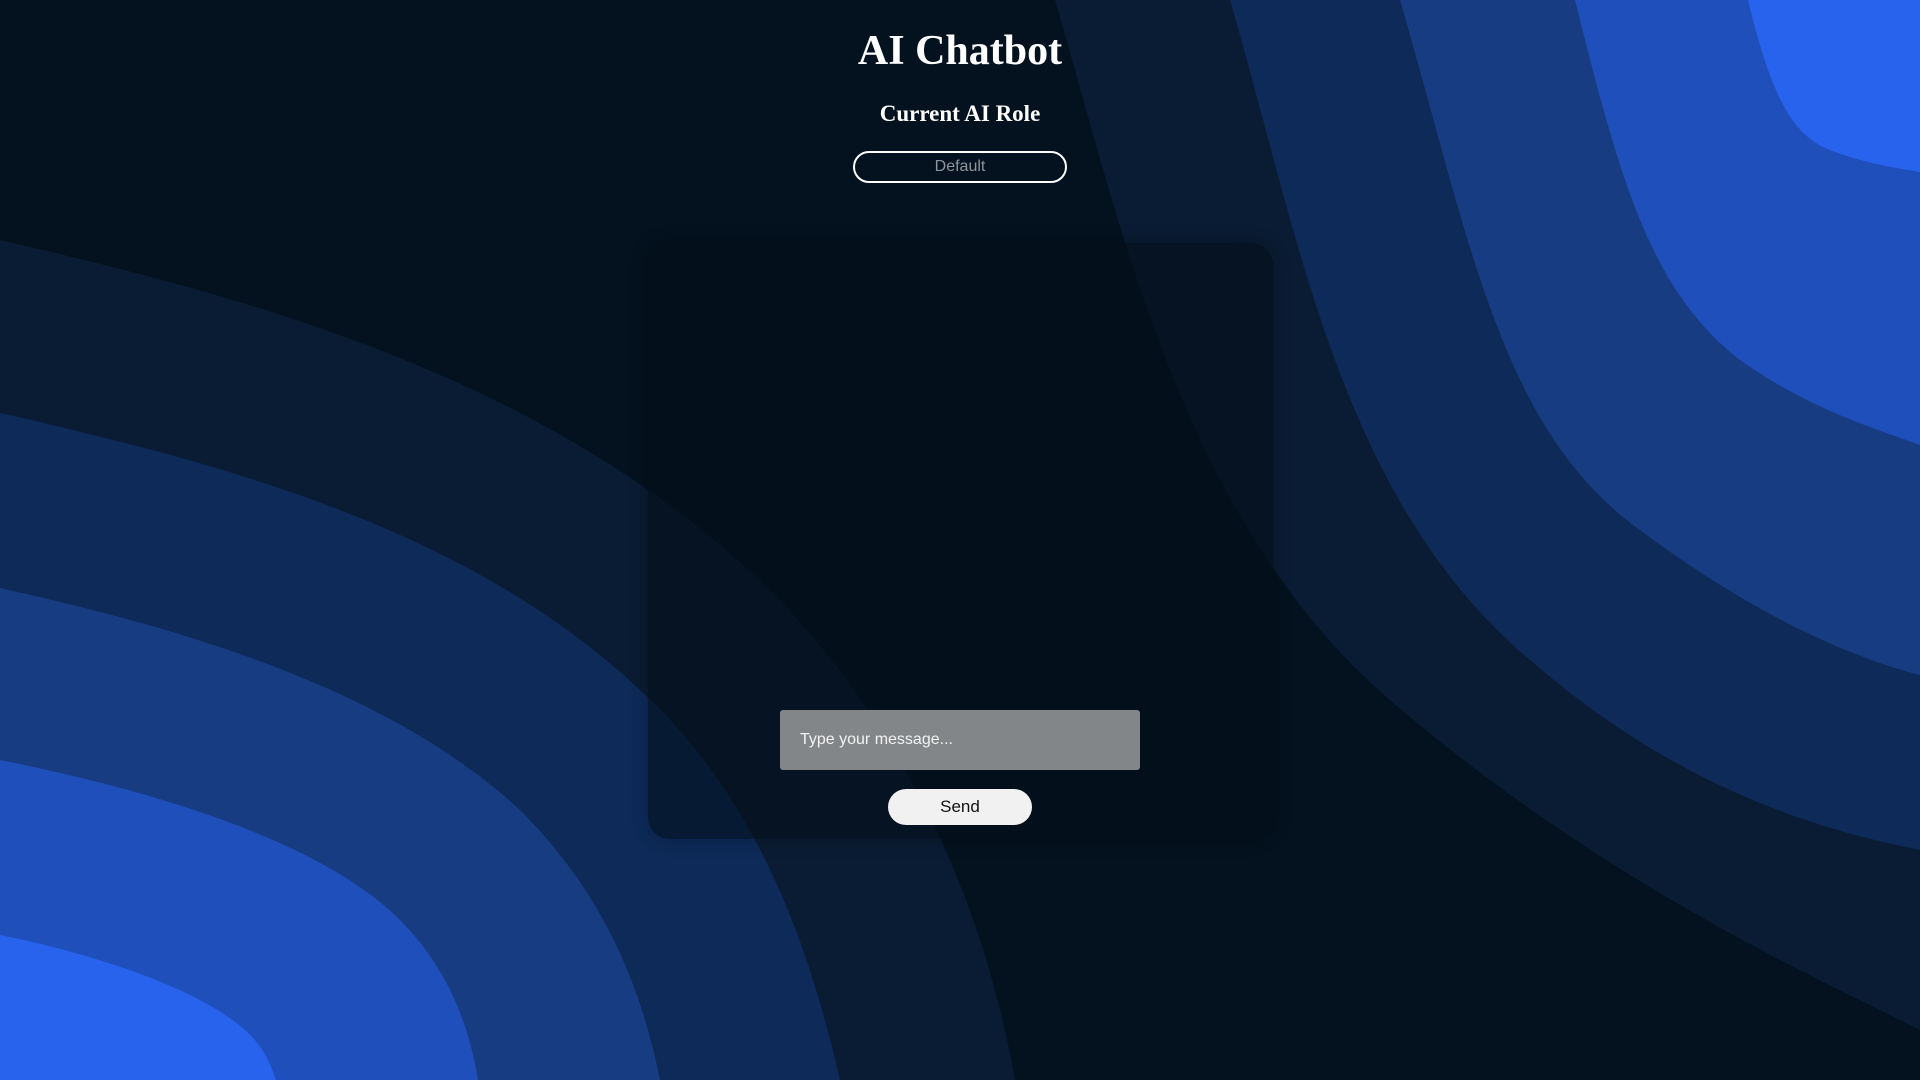 The height and width of the screenshot is (1080, 1920). Describe the element at coordinates (960, 113) in the screenshot. I see `current-role-heading: Current AI Role` at that location.